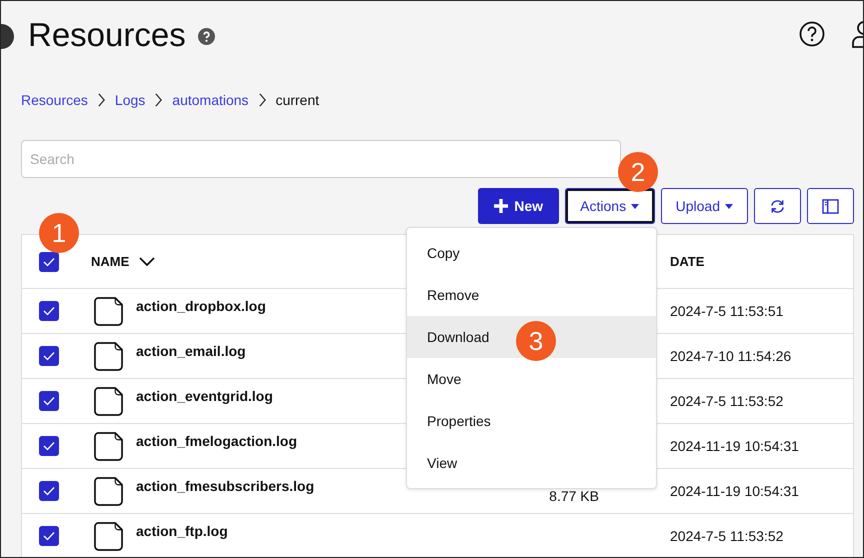  What do you see at coordinates (210, 100) in the screenshot?
I see `breadcrumb-link: automations` at bounding box center [210, 100].